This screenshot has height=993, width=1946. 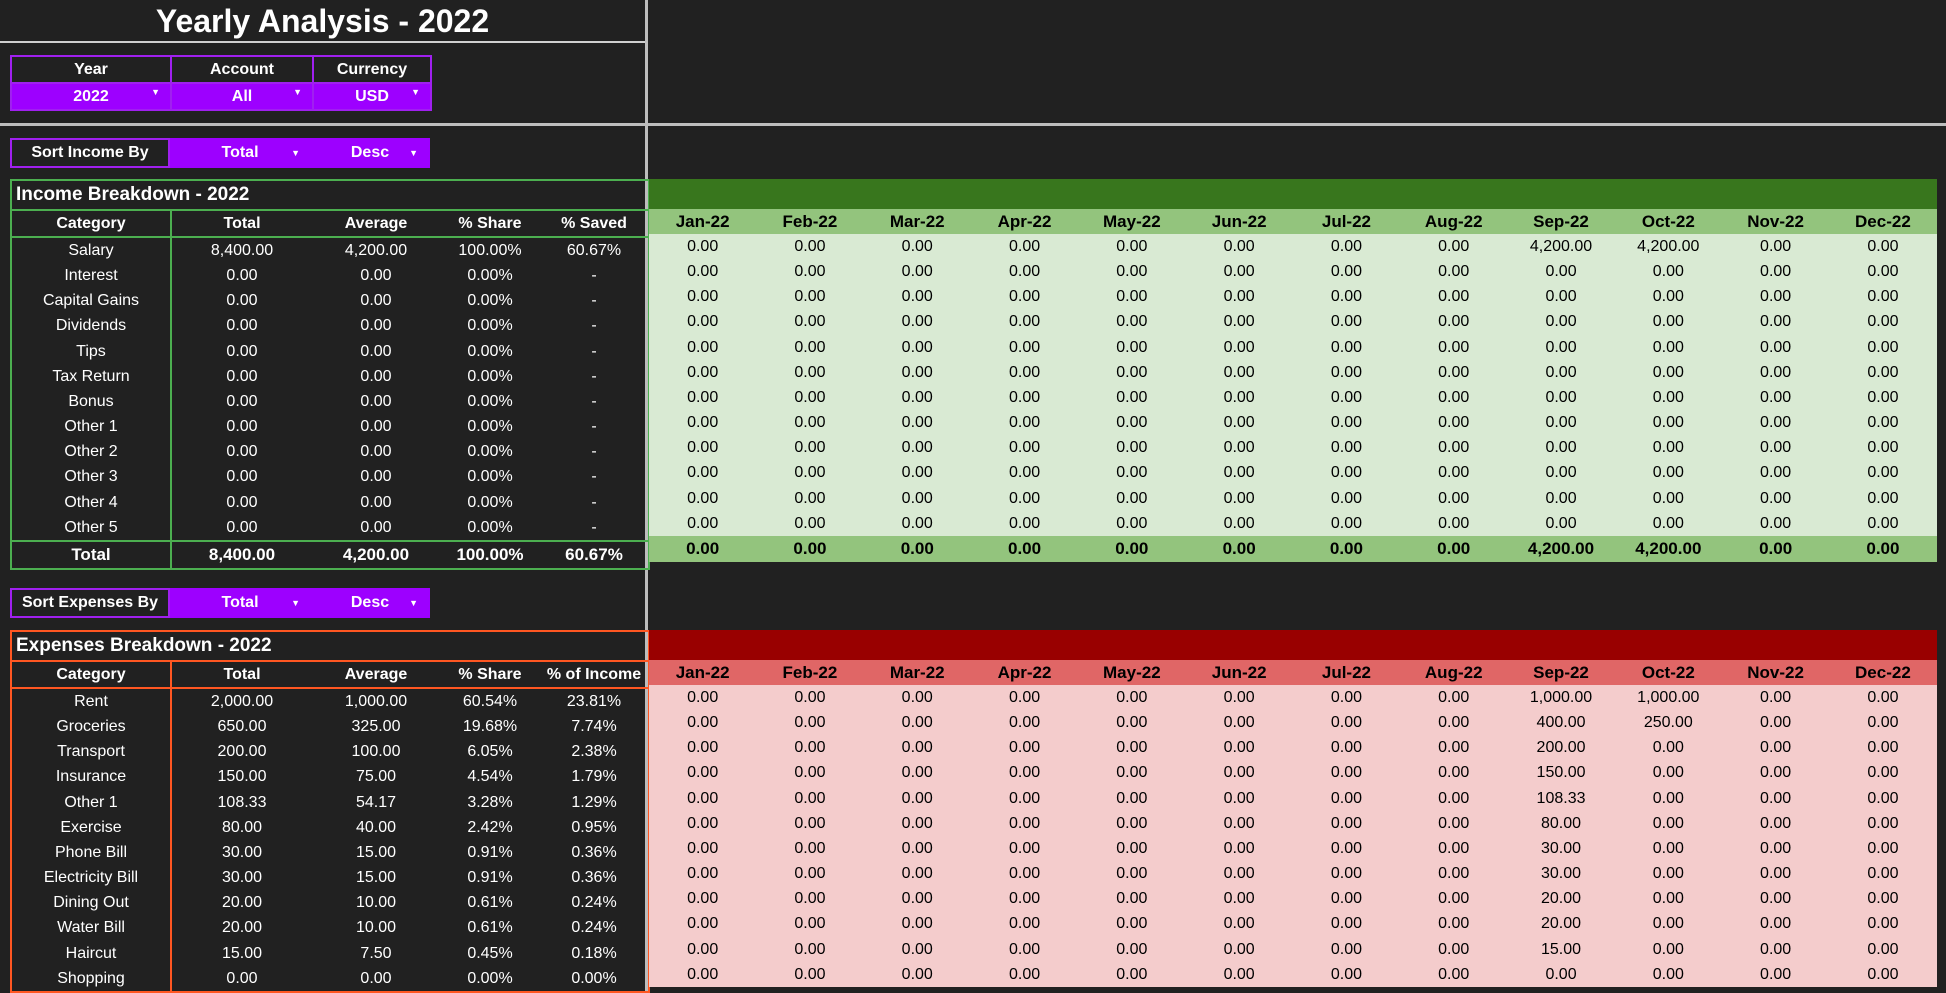 What do you see at coordinates (490, 554) in the screenshot?
I see `income-total-cell: 100.00%` at bounding box center [490, 554].